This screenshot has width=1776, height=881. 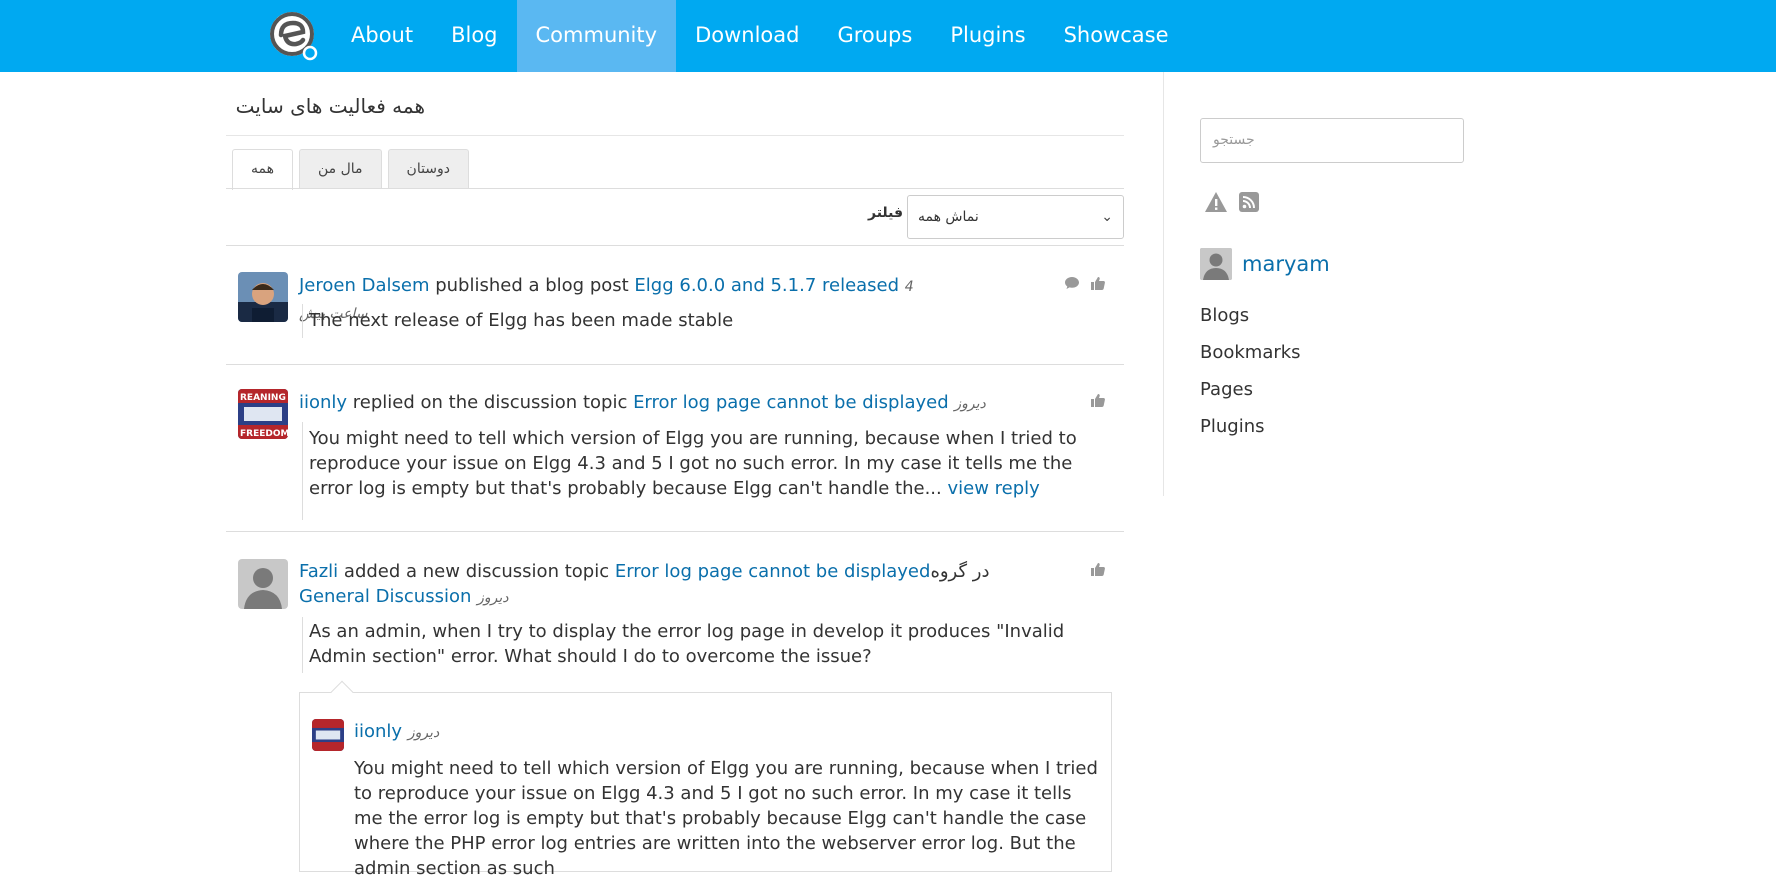 What do you see at coordinates (1249, 204) in the screenshot?
I see `rss-icon` at bounding box center [1249, 204].